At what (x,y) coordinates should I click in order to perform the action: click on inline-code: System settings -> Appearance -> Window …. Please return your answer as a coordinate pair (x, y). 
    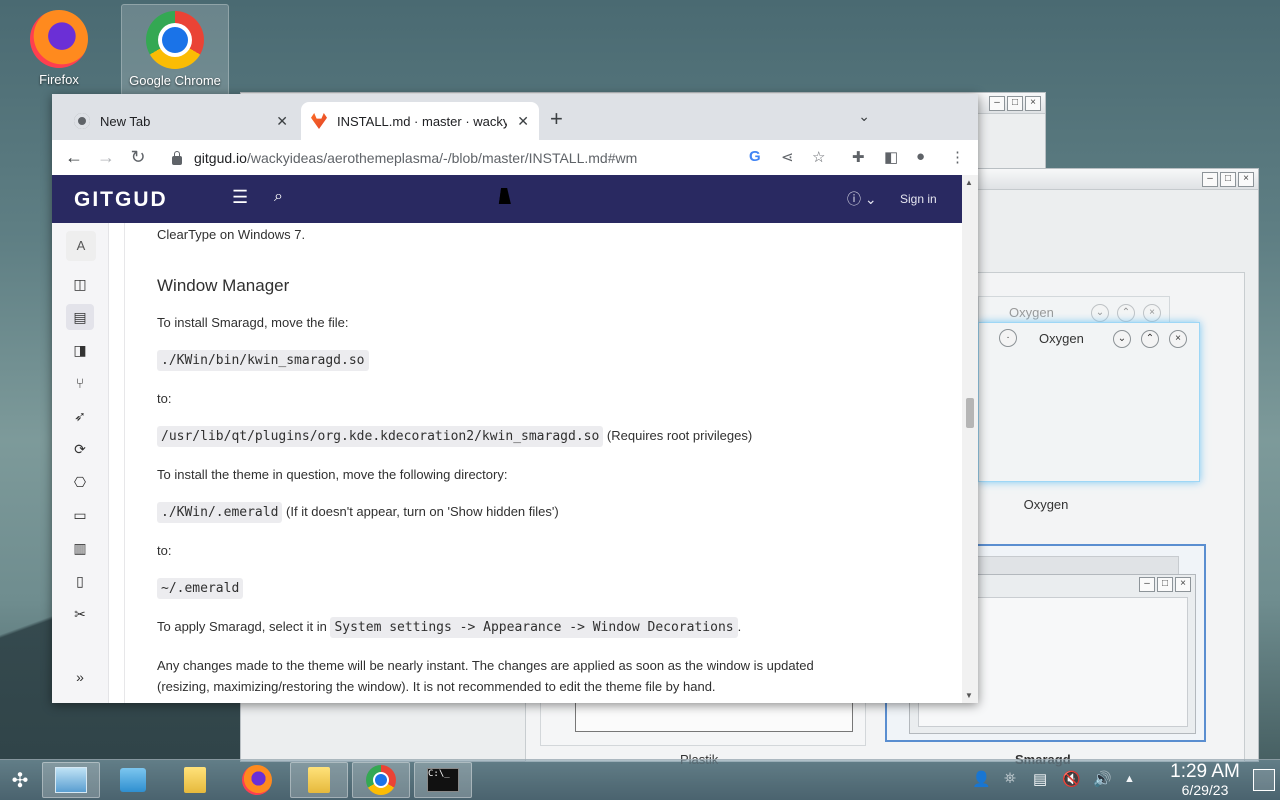
    Looking at the image, I should click on (534, 627).